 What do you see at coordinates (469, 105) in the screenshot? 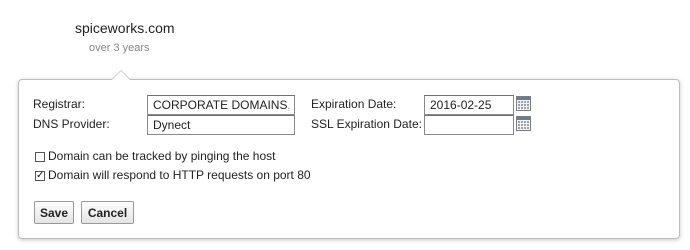
I see `expiration-date-input` at bounding box center [469, 105].